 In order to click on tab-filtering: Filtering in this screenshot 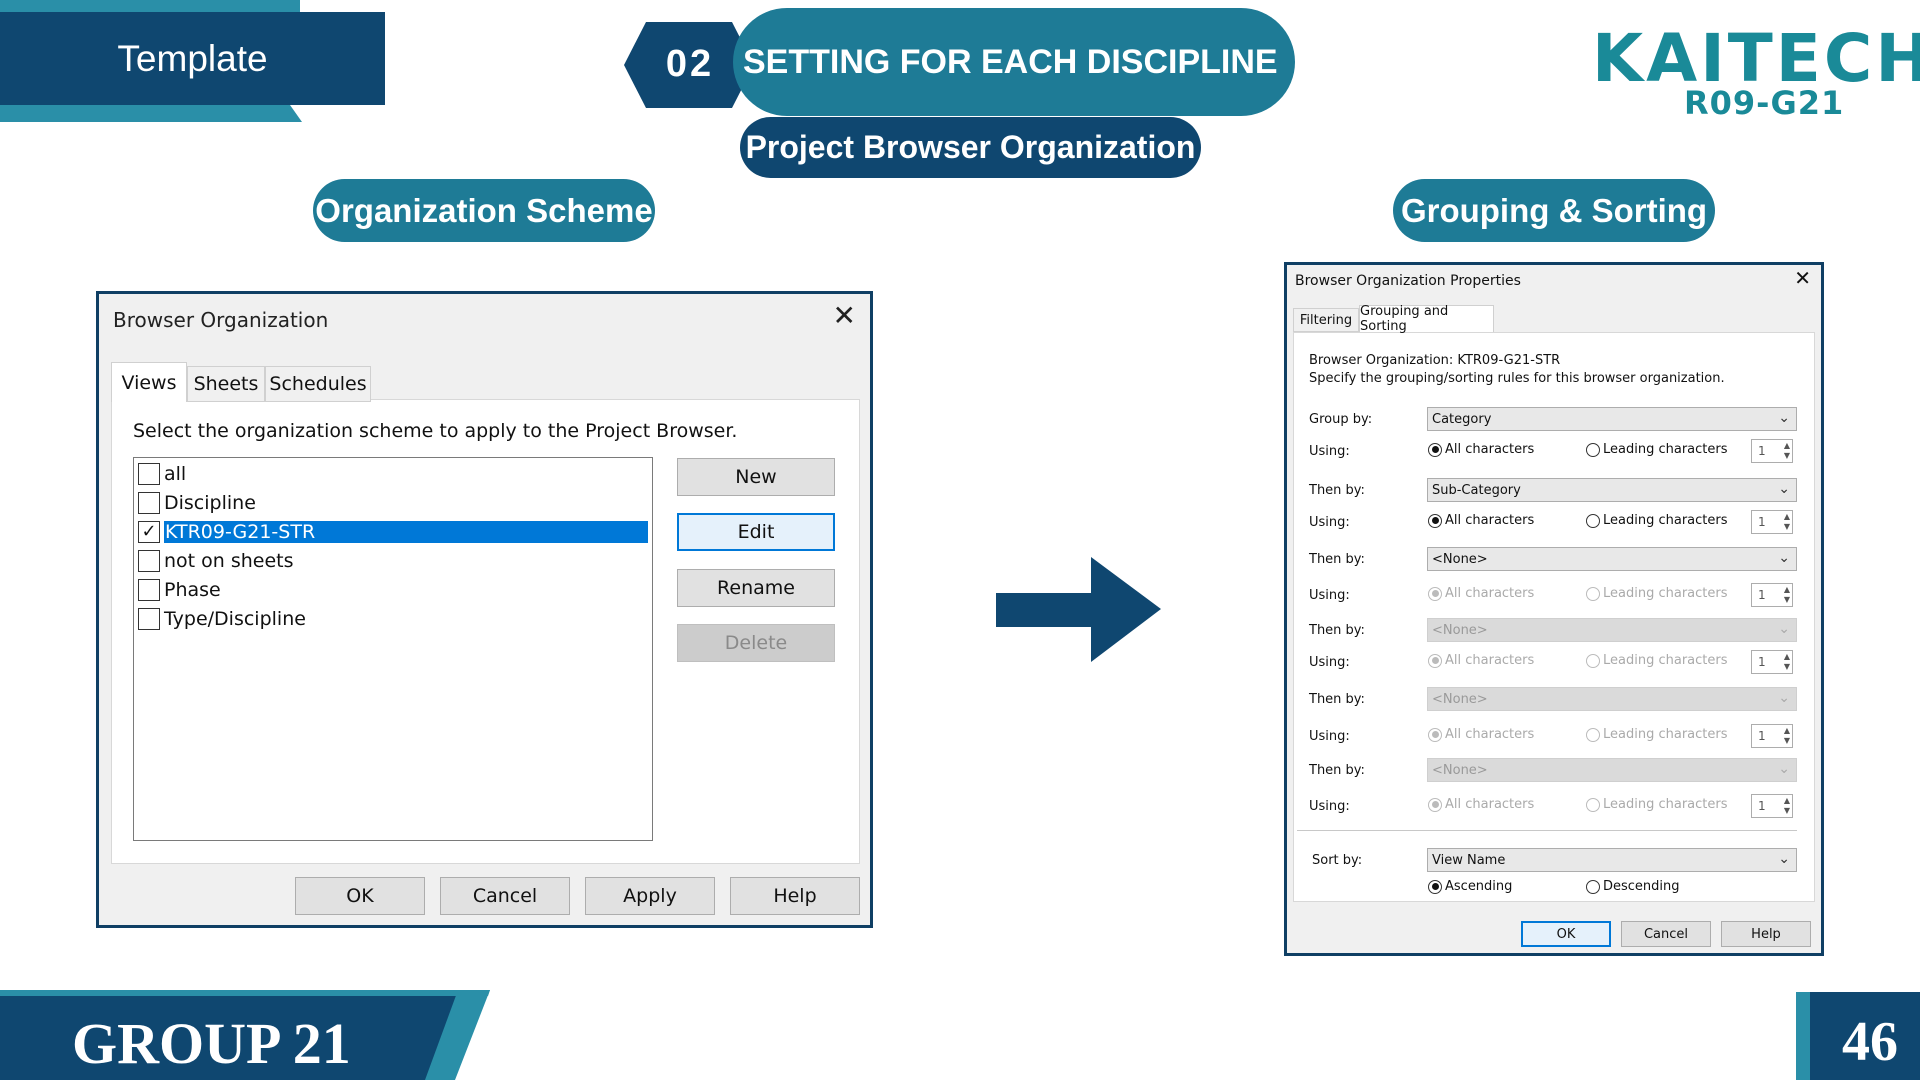, I will do `click(1326, 320)`.